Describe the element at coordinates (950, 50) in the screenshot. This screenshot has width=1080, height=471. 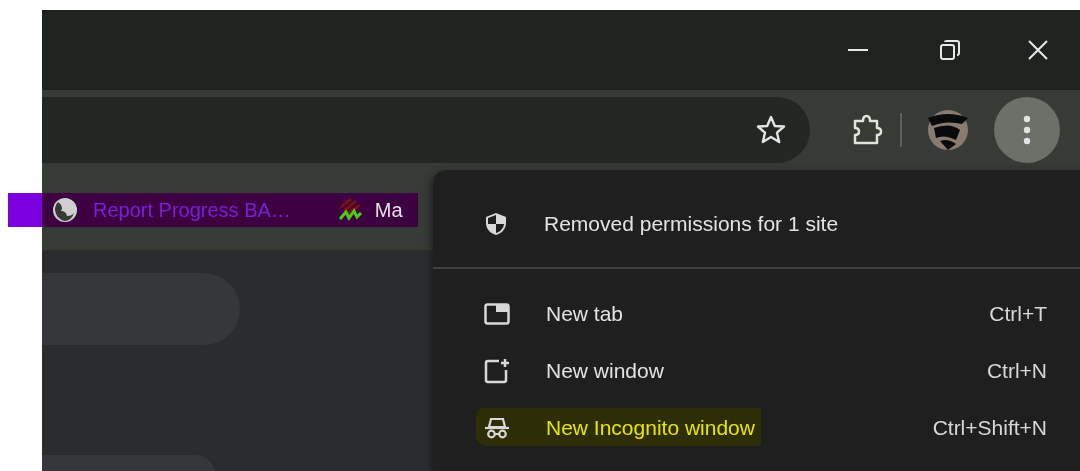
I see `restore-icon` at that location.